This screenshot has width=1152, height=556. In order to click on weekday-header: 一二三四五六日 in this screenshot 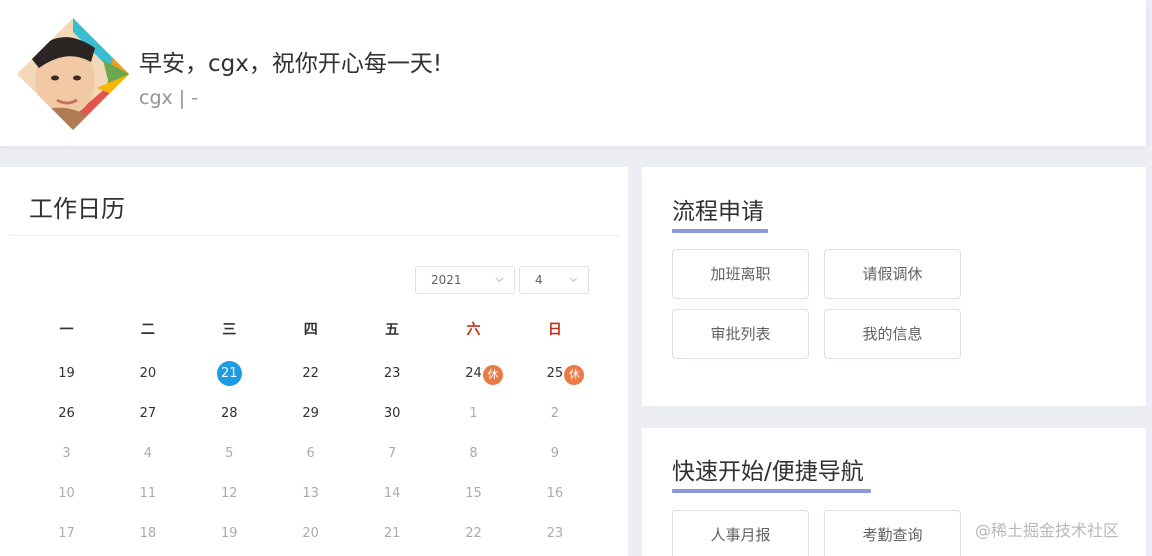, I will do `click(311, 329)`.